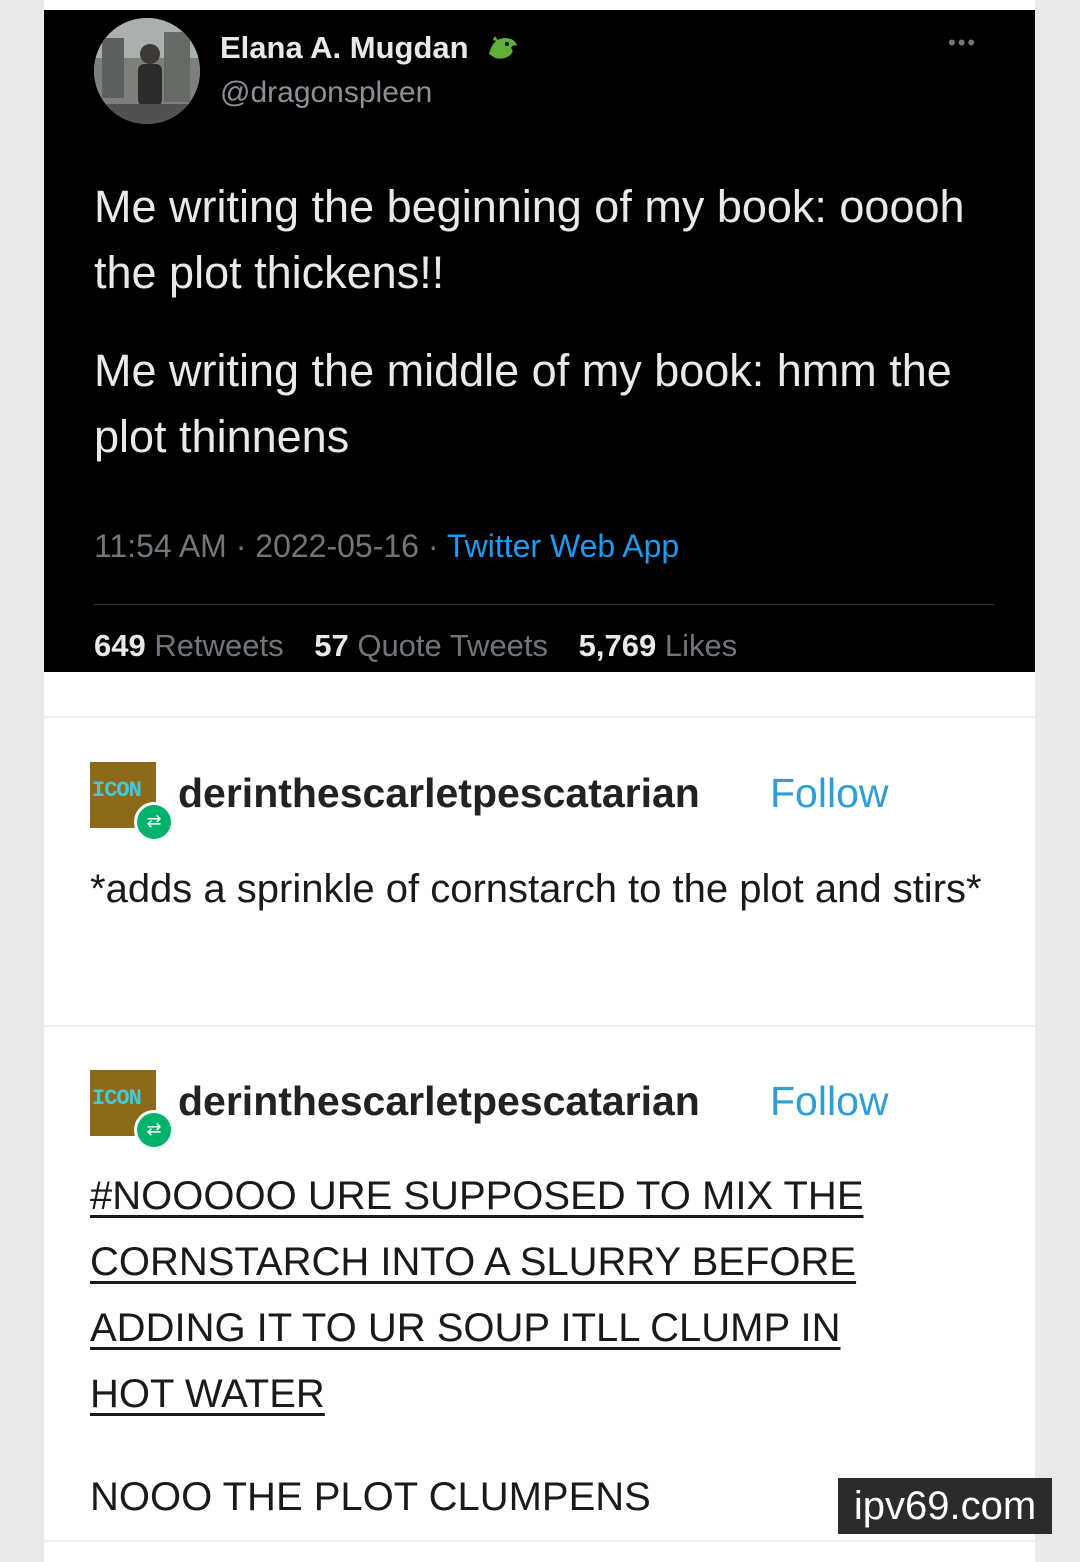 The height and width of the screenshot is (1562, 1080). I want to click on tweet-date: 2022-05-16, so click(337, 546).